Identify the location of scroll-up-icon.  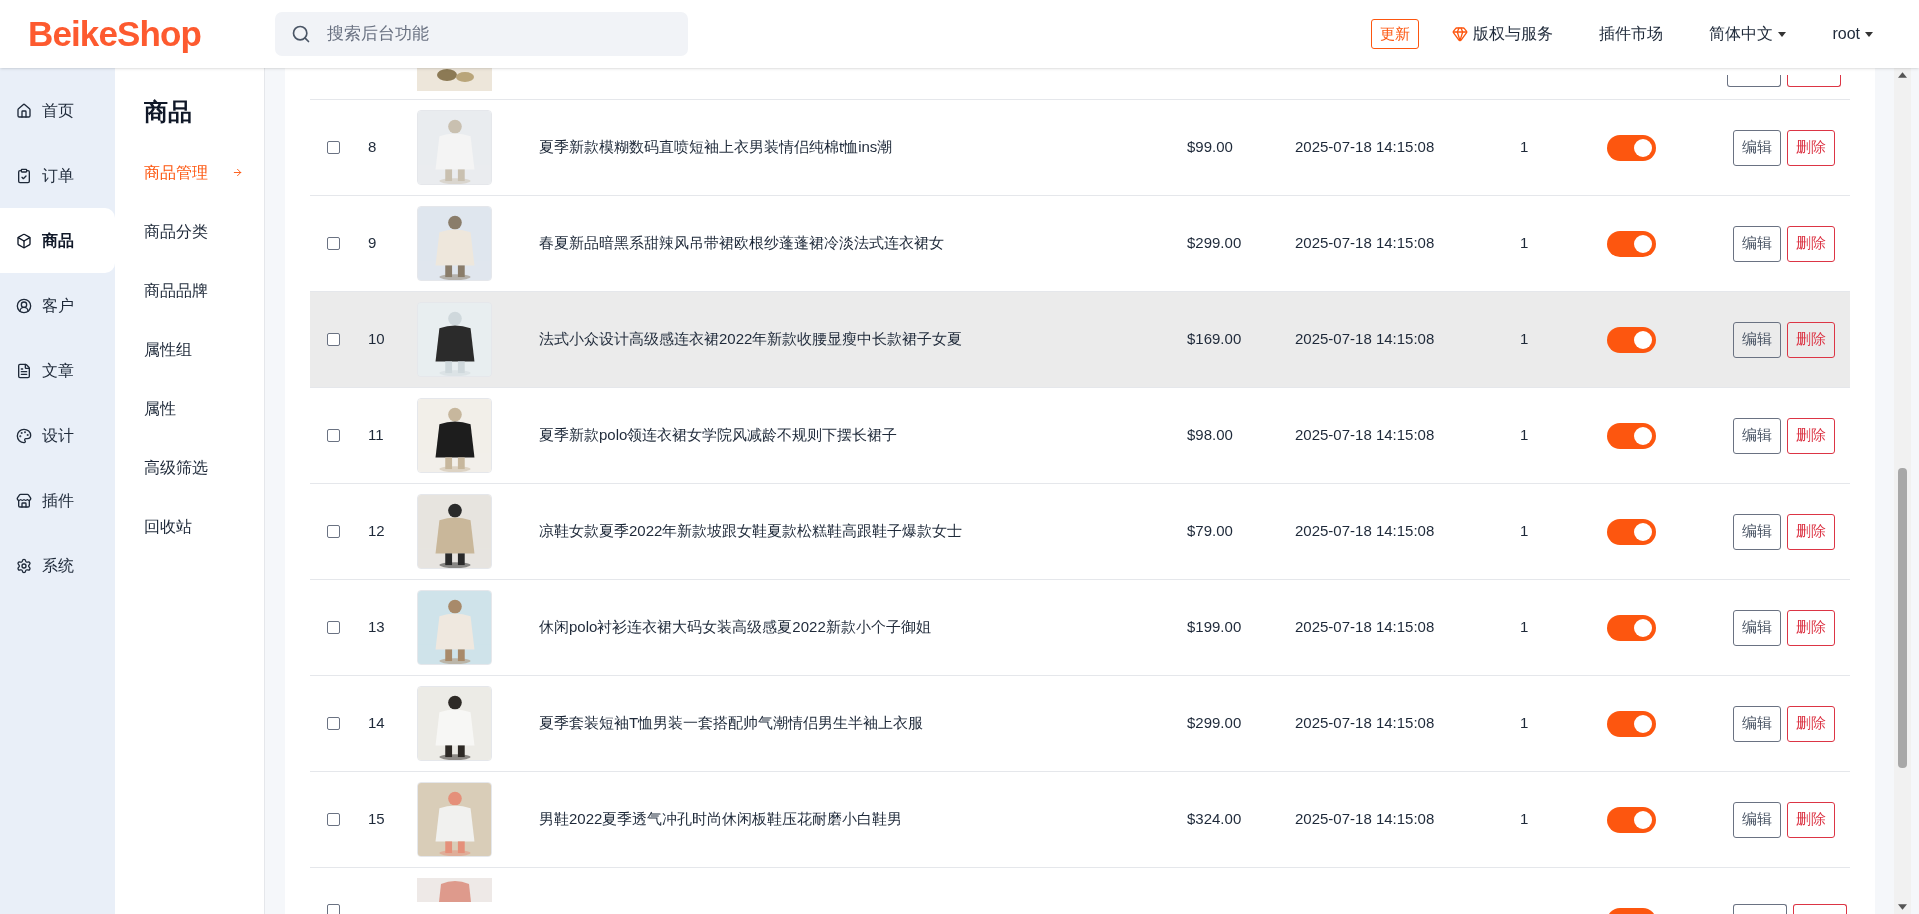
(1902, 75).